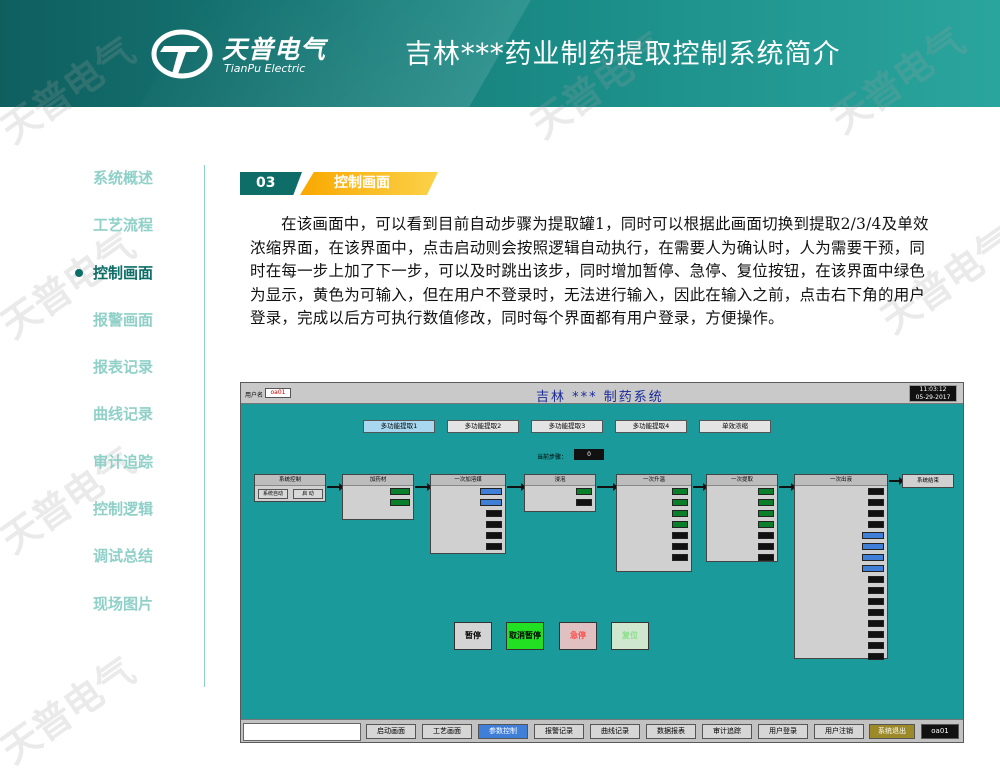 The height and width of the screenshot is (774, 1000). Describe the element at coordinates (447, 731) in the screenshot. I see `nav-process-screen: 工艺画面` at that location.